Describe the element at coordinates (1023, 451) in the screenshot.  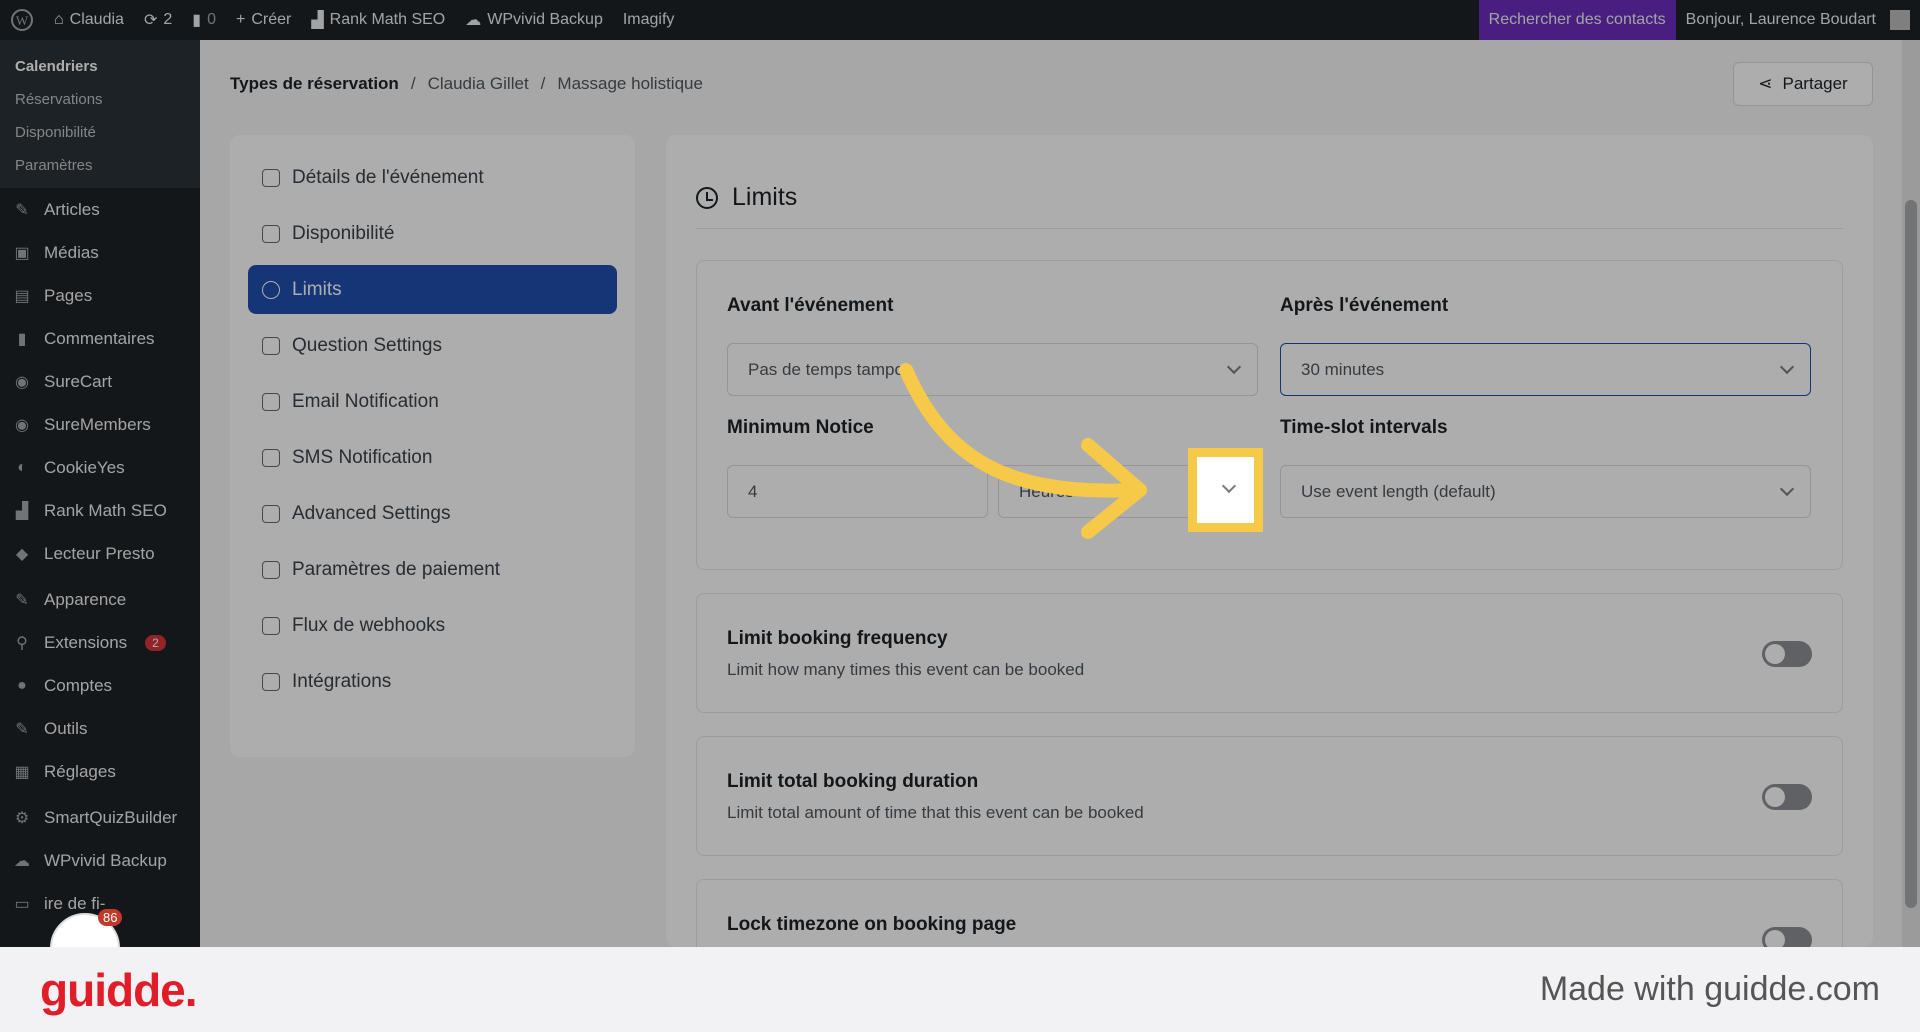
I see `pointer-arrow-icon` at that location.